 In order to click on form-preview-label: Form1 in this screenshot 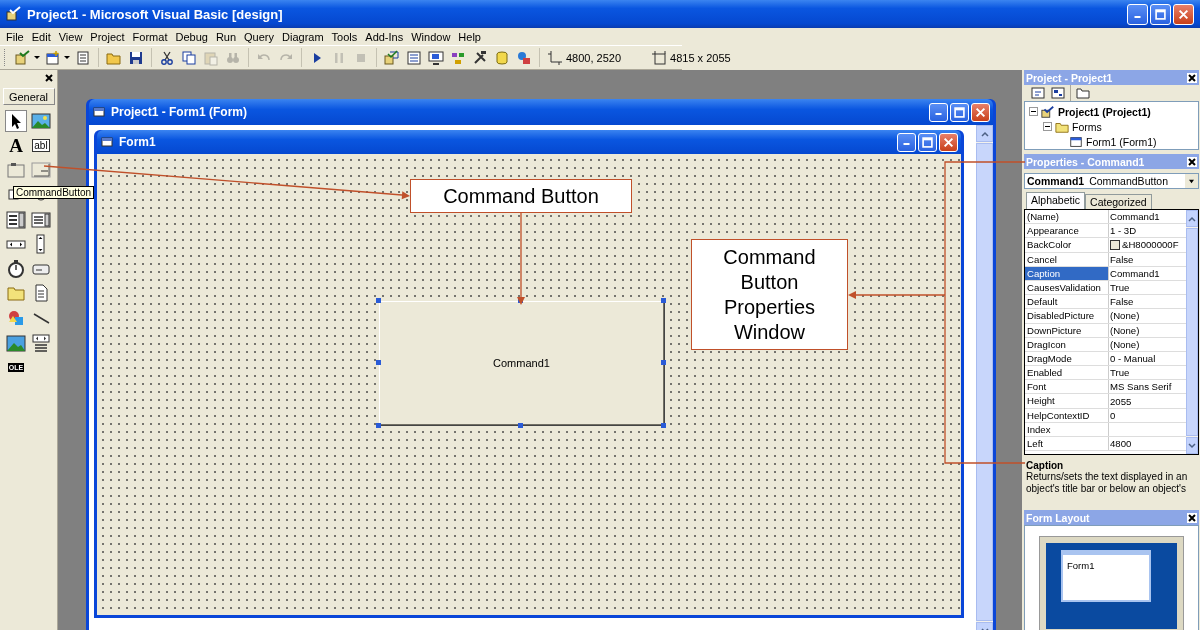, I will do `click(1081, 565)`.